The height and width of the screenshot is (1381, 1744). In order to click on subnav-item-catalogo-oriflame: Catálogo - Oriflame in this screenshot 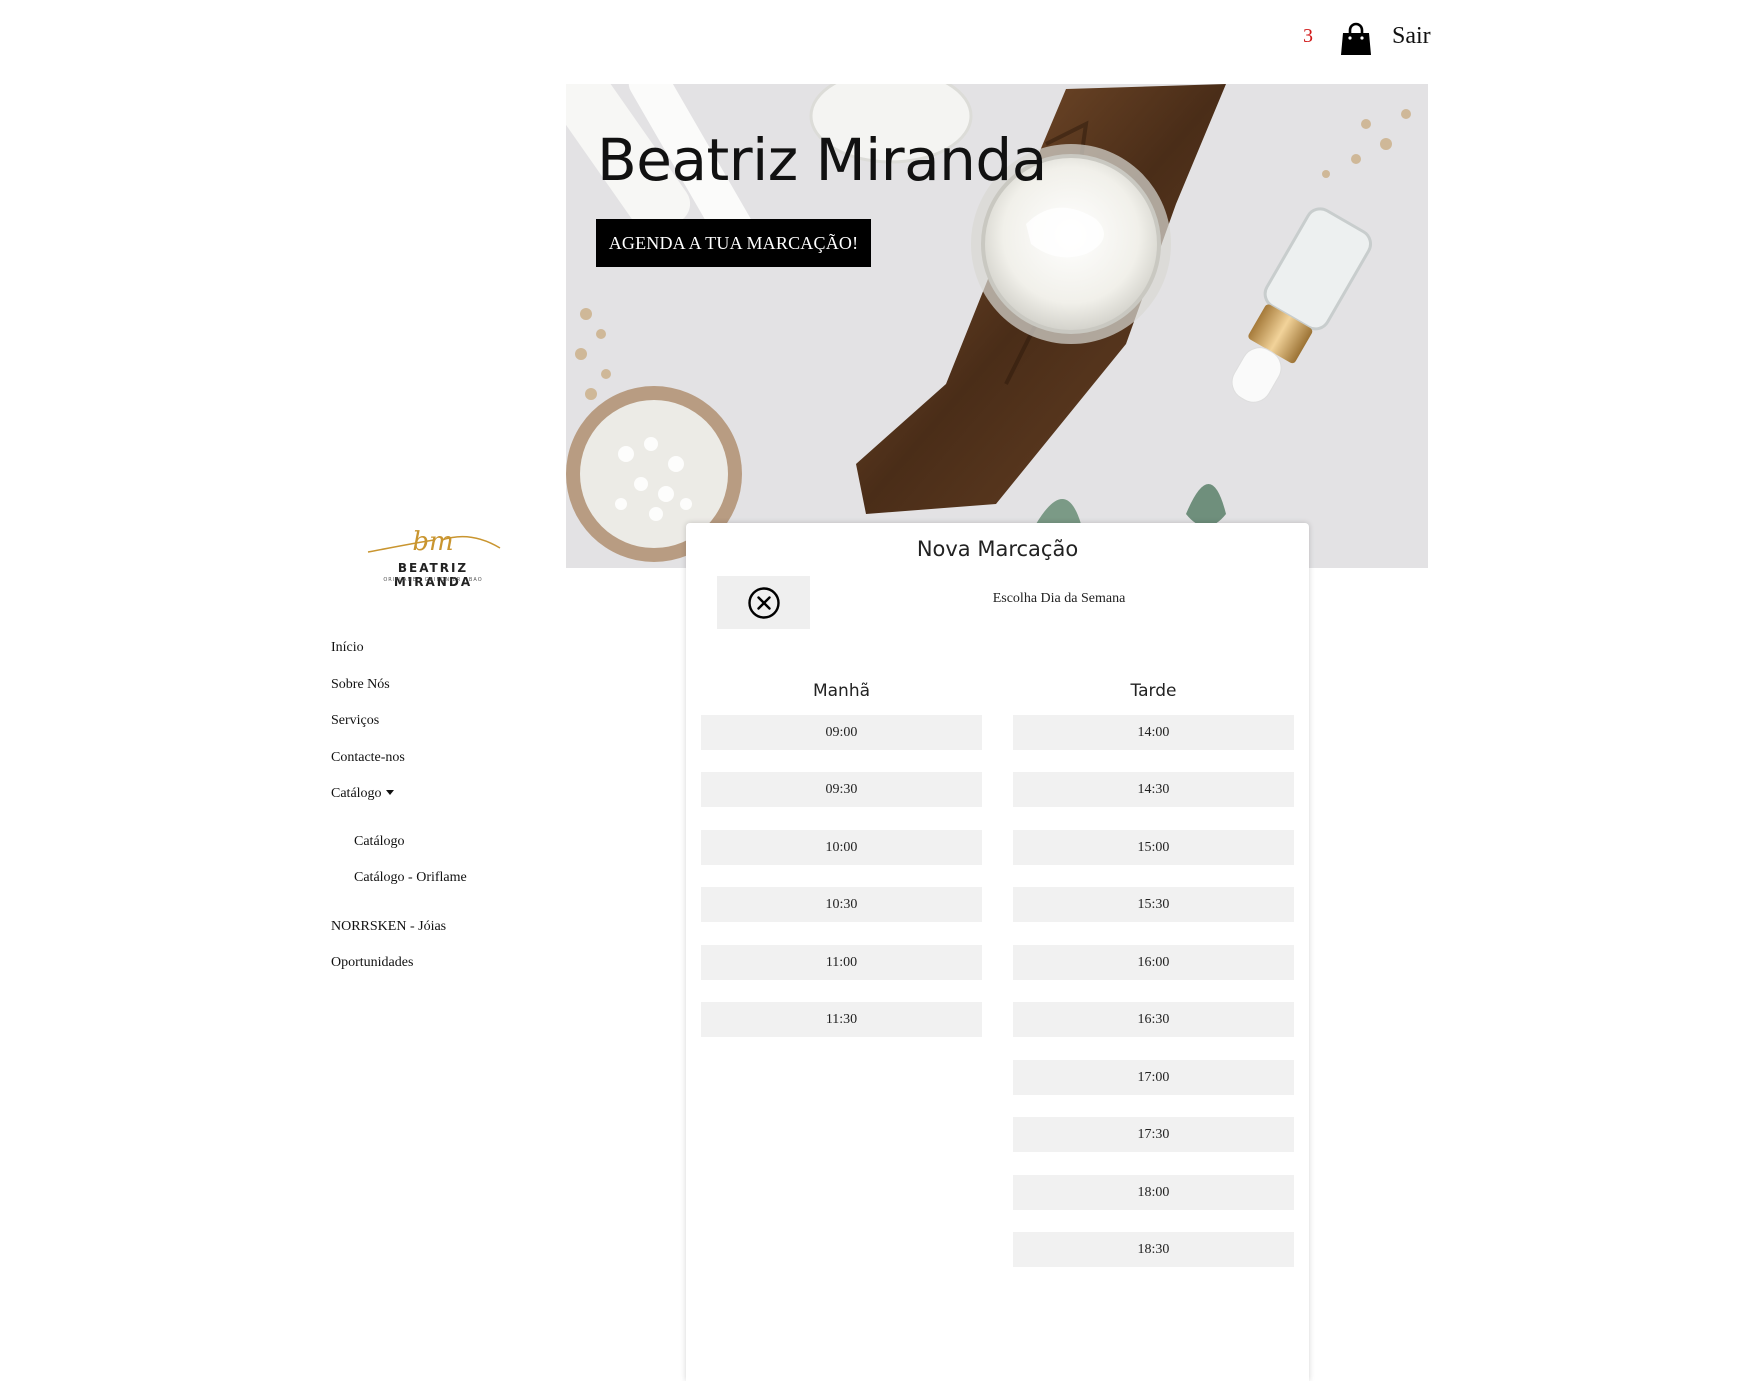, I will do `click(410, 878)`.